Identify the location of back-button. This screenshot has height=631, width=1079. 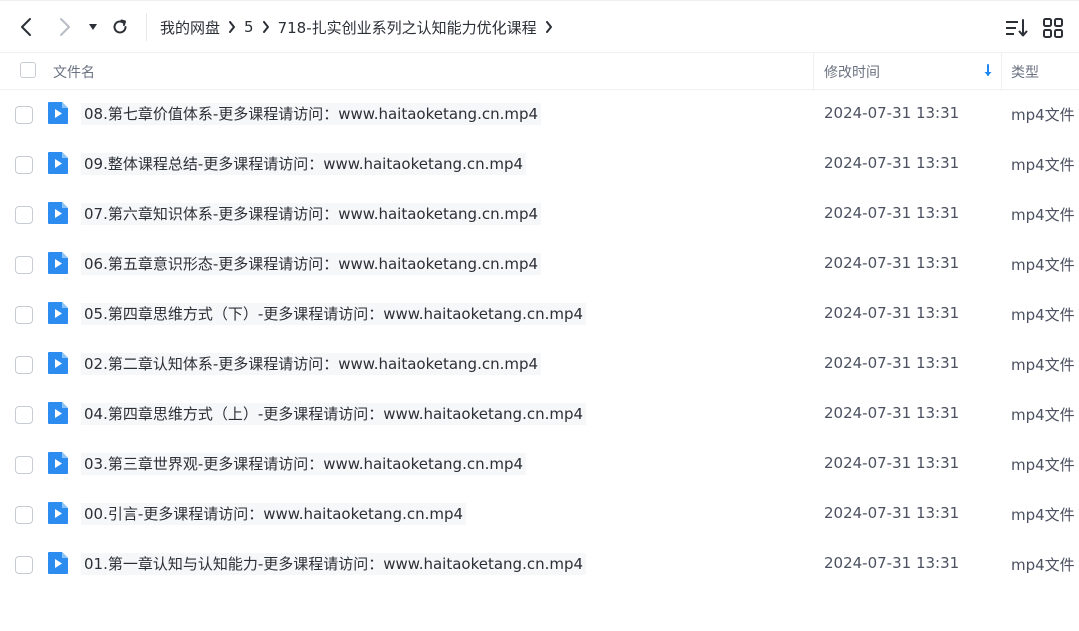
(26, 27).